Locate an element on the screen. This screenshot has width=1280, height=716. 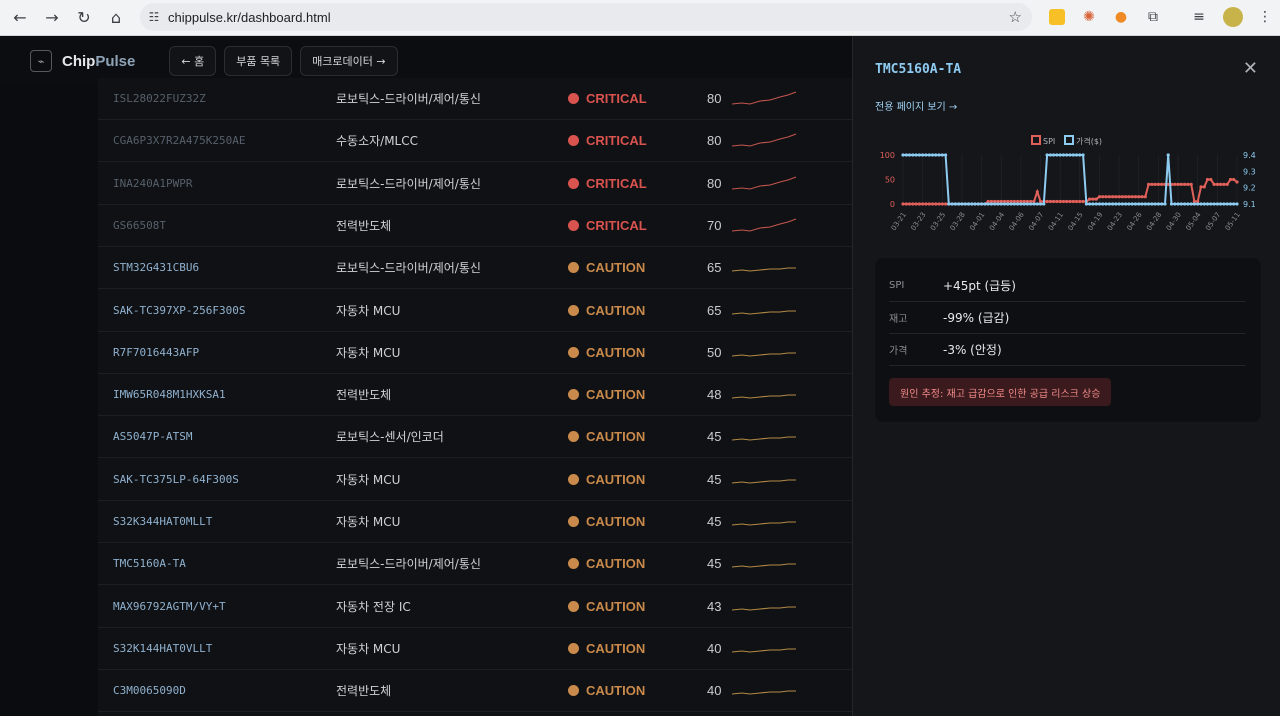
x-tick-label: 05-11 is located at coordinates (1233, 221).